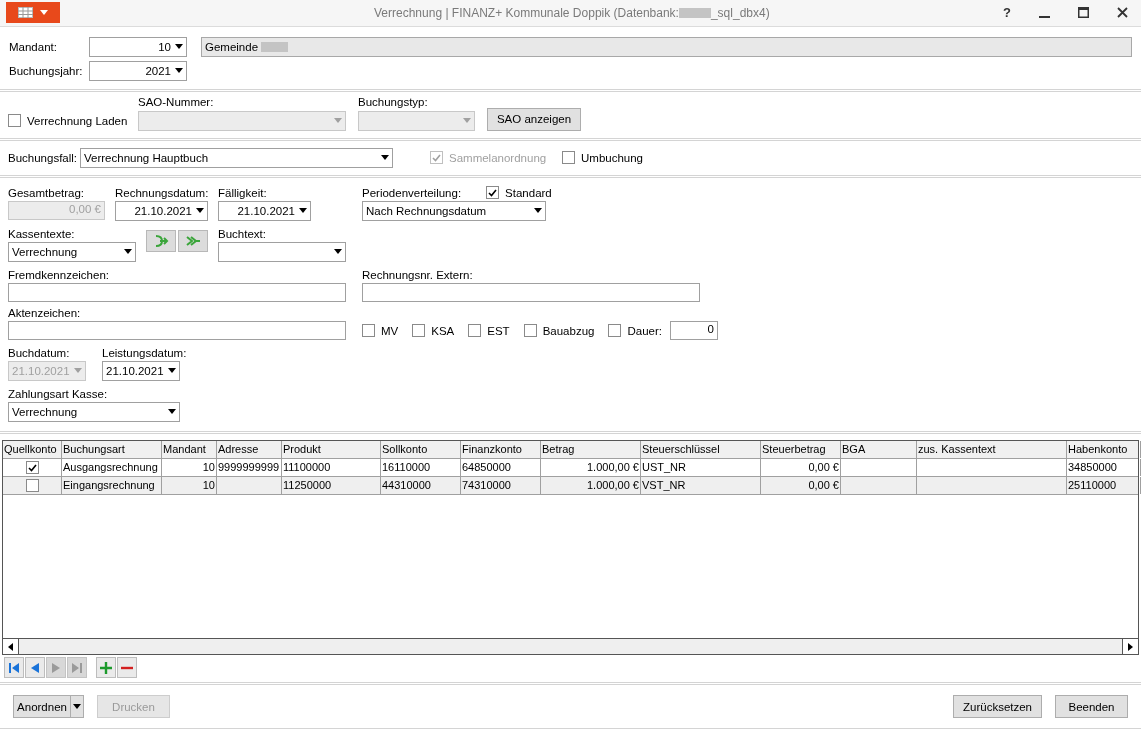  Describe the element at coordinates (701, 486) in the screenshot. I see `table-cell: VST_NR` at that location.